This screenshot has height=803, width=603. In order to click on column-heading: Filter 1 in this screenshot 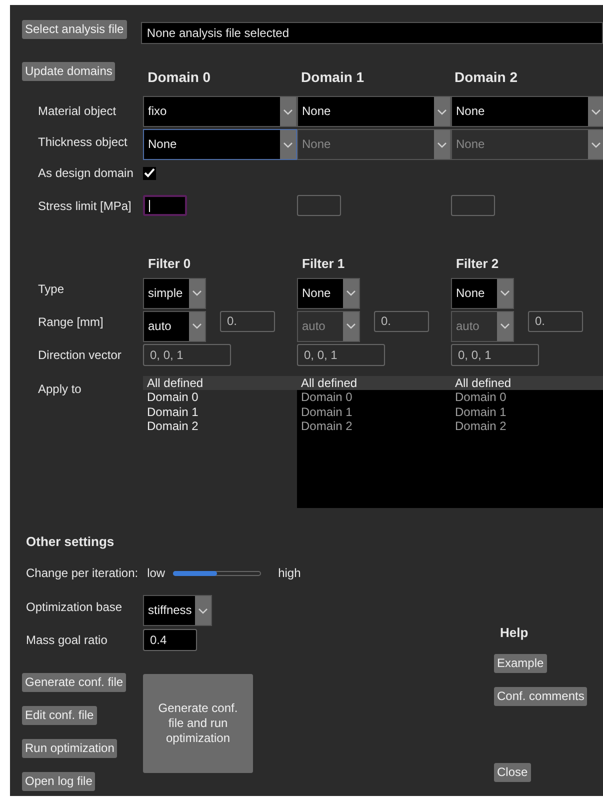, I will do `click(323, 263)`.